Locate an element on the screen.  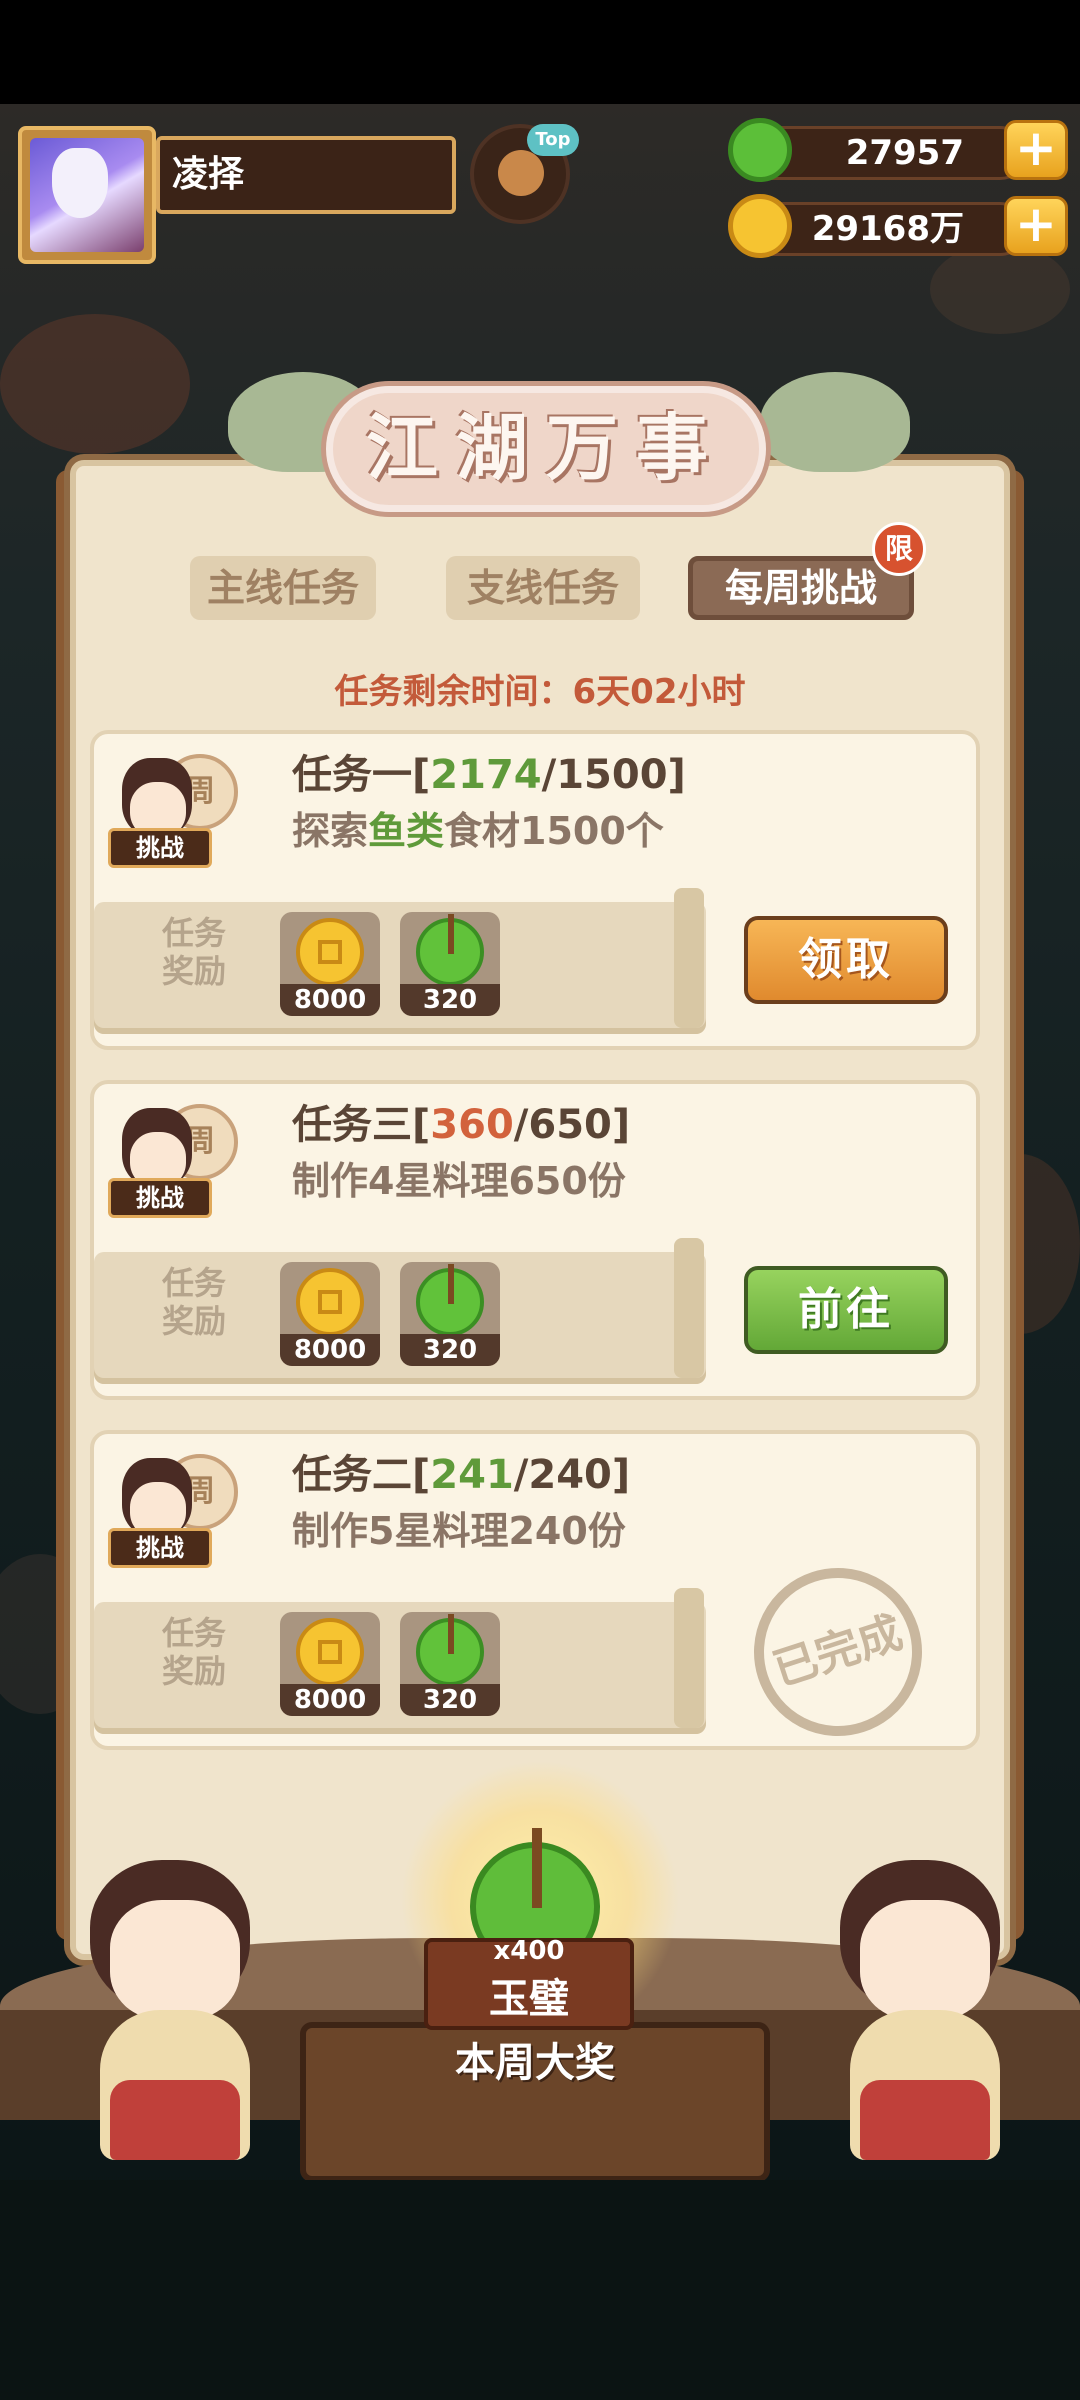
player-name: 凌择 is located at coordinates (306, 175).